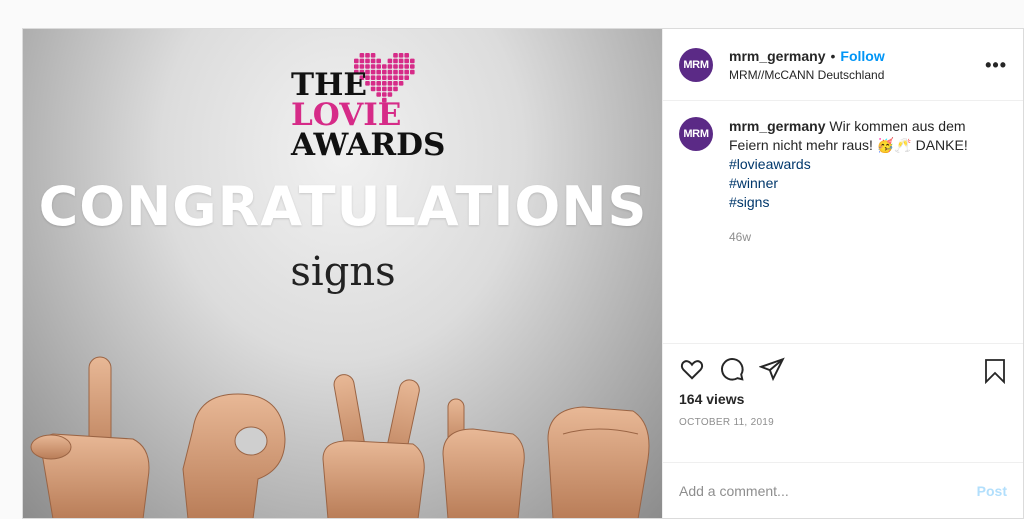 The height and width of the screenshot is (519, 1024). I want to click on caption-avatar: MRM, so click(696, 134).